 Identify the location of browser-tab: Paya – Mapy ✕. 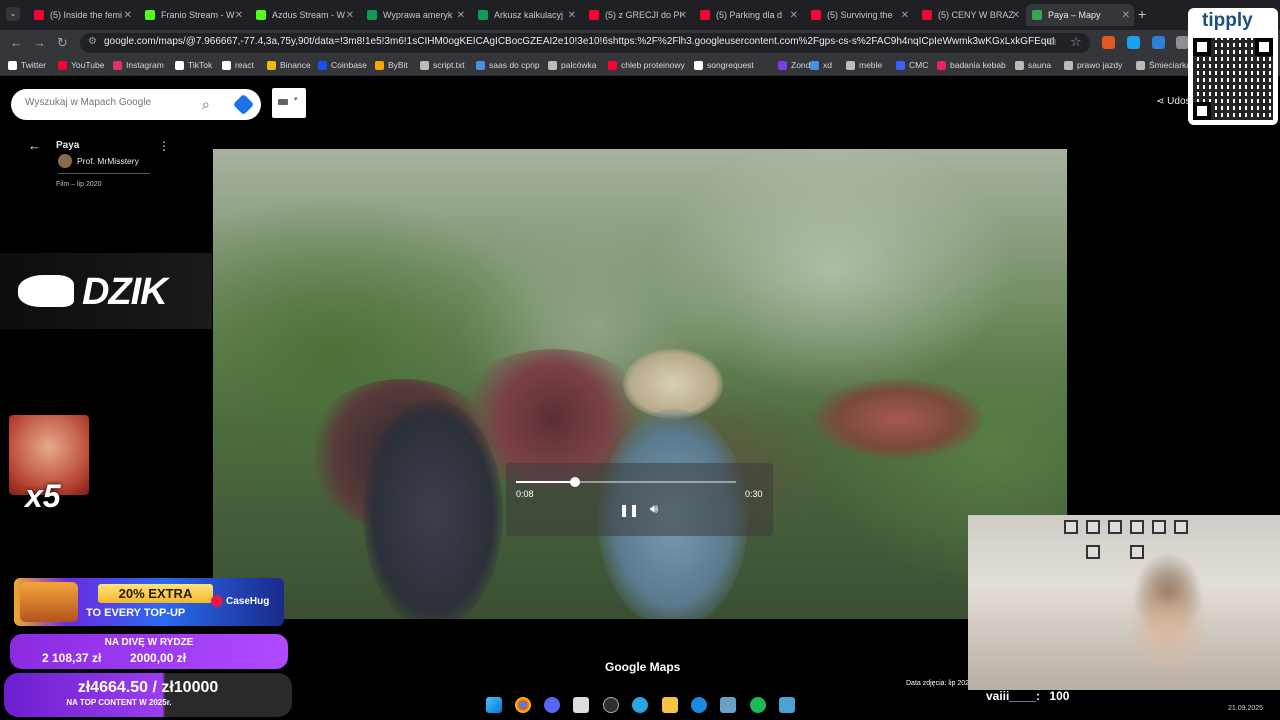
(1080, 15).